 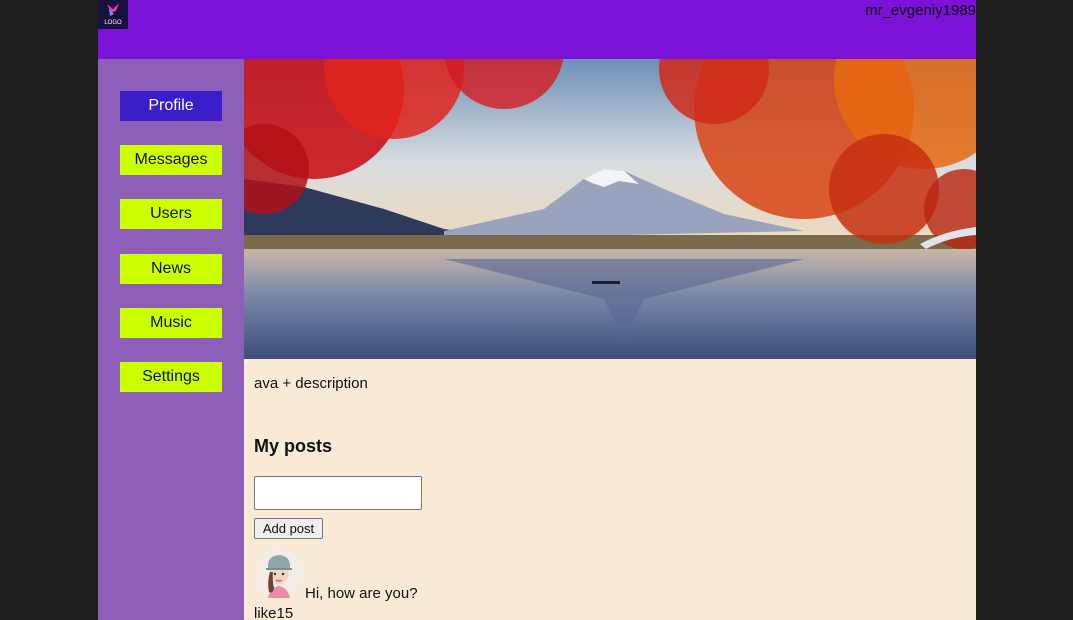 I want to click on sidebar-item-music: Music, so click(x=171, y=323).